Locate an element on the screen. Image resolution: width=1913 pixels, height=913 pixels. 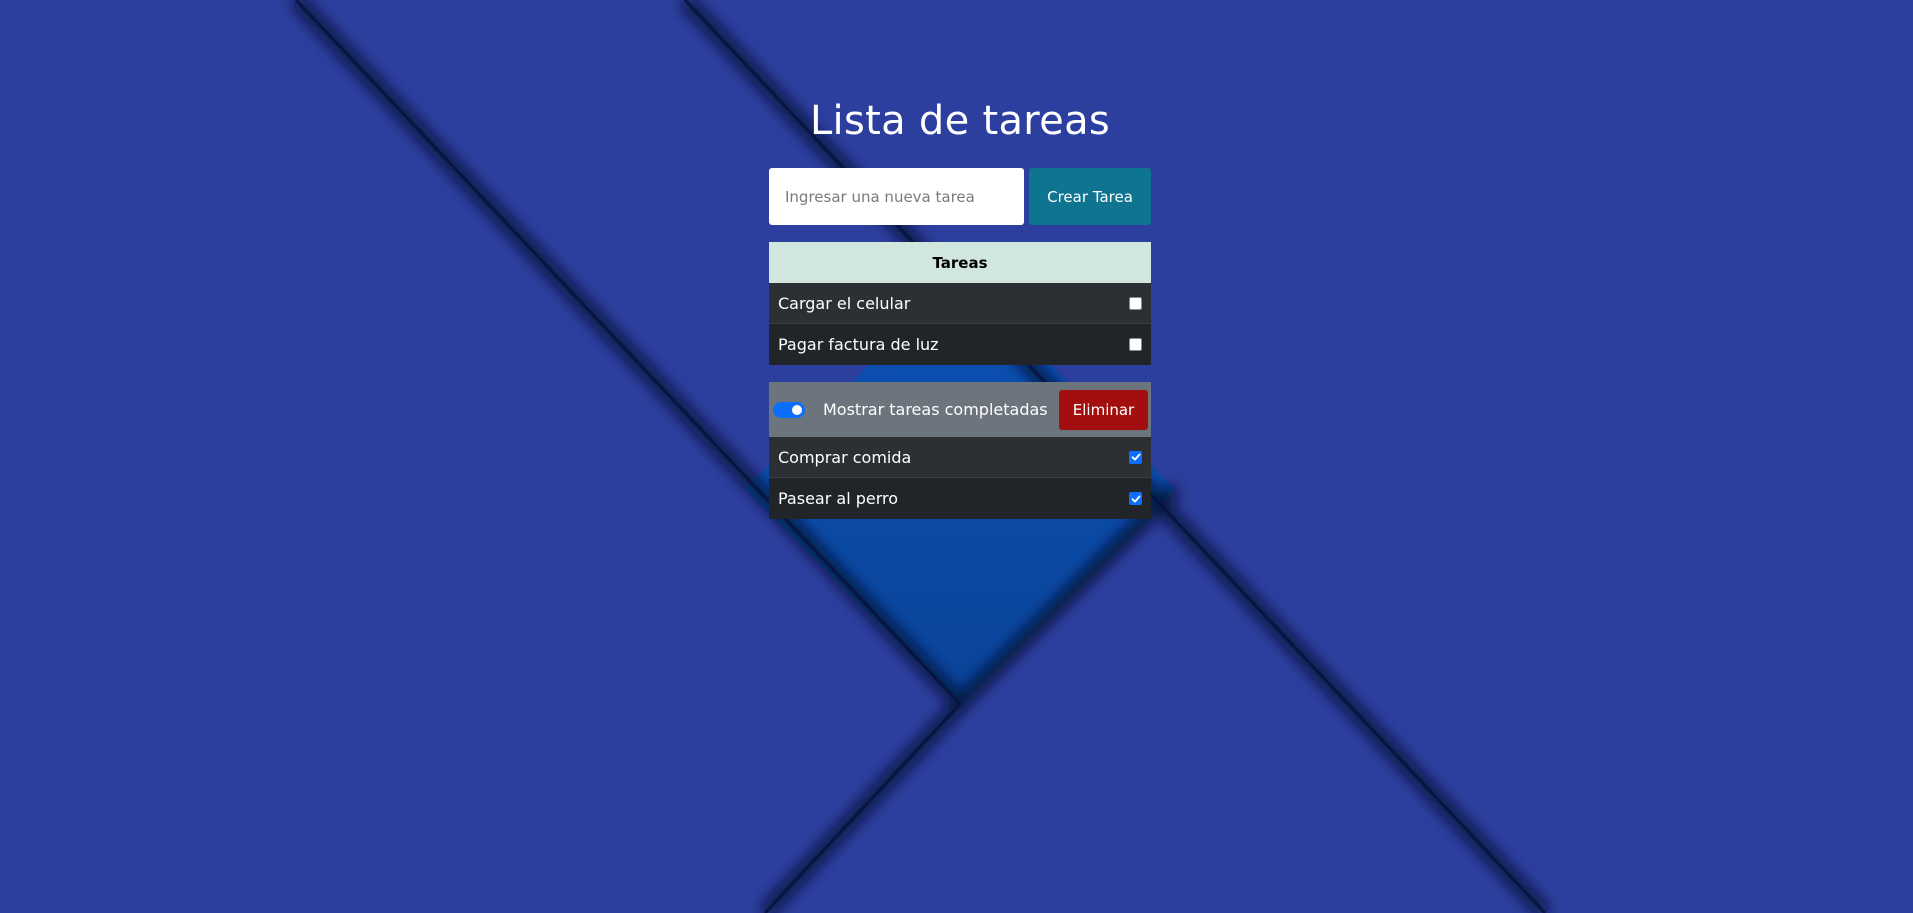
show-completed-toggle is located at coordinates (789, 409).